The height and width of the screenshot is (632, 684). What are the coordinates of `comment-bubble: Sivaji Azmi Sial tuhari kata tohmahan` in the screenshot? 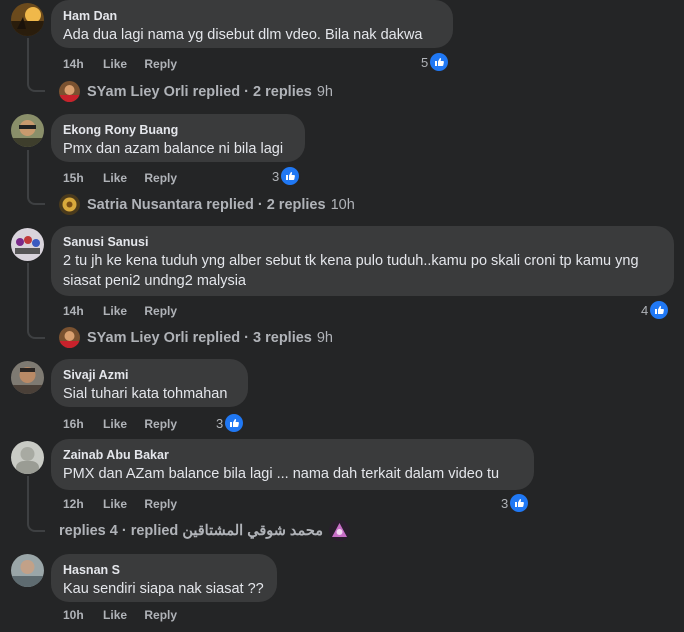 It's located at (149, 383).